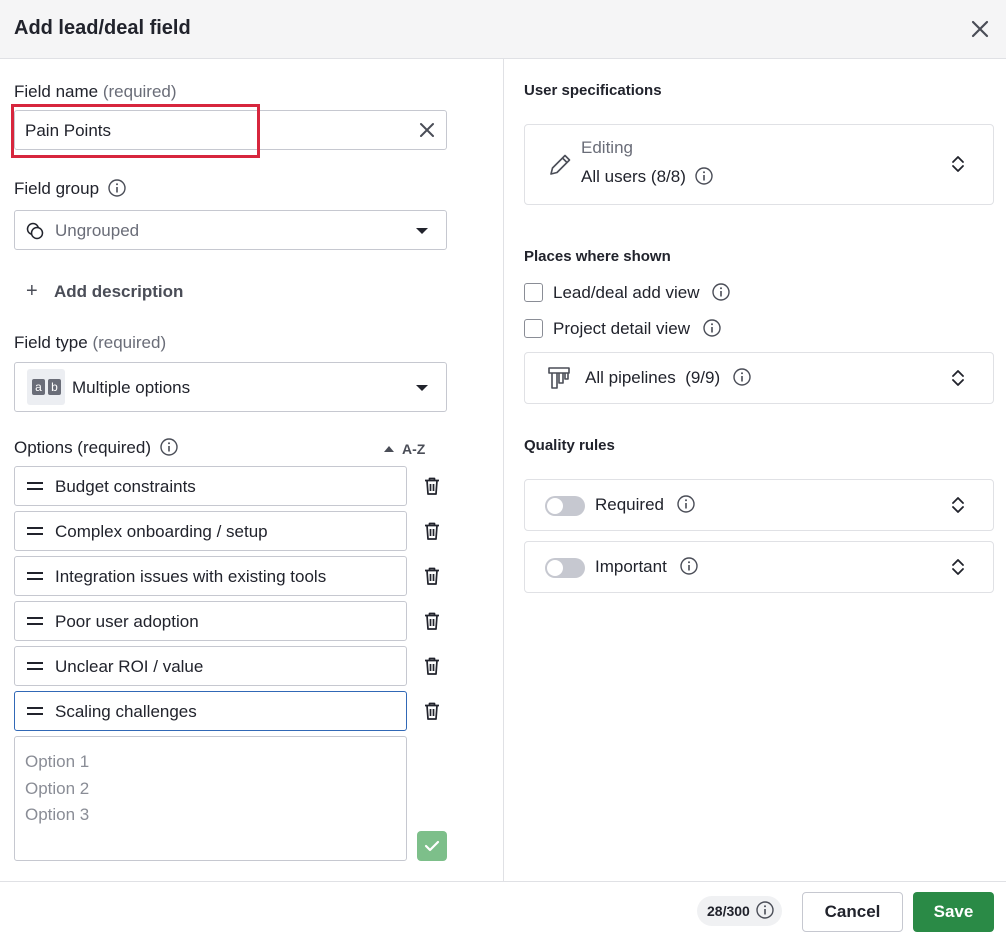 Image resolution: width=1006 pixels, height=935 pixels. Describe the element at coordinates (210, 576) in the screenshot. I see `option-row: Integration issues with existing tools` at that location.